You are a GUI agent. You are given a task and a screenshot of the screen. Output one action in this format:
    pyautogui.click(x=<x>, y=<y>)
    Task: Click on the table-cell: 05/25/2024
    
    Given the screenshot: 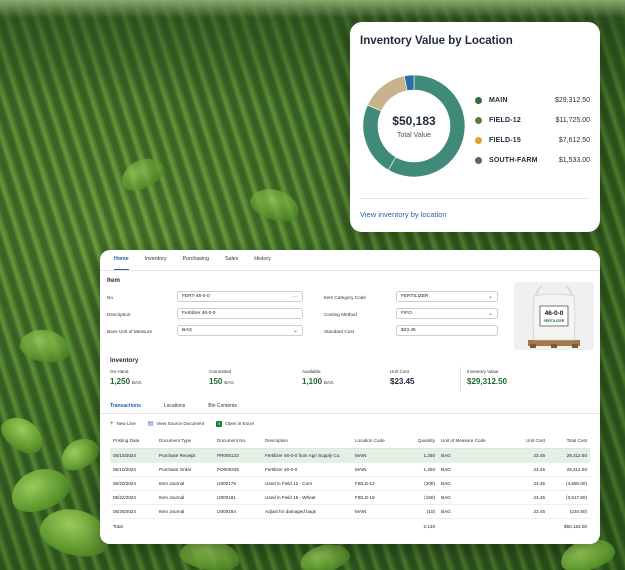 What is the action you would take?
    pyautogui.click(x=133, y=511)
    